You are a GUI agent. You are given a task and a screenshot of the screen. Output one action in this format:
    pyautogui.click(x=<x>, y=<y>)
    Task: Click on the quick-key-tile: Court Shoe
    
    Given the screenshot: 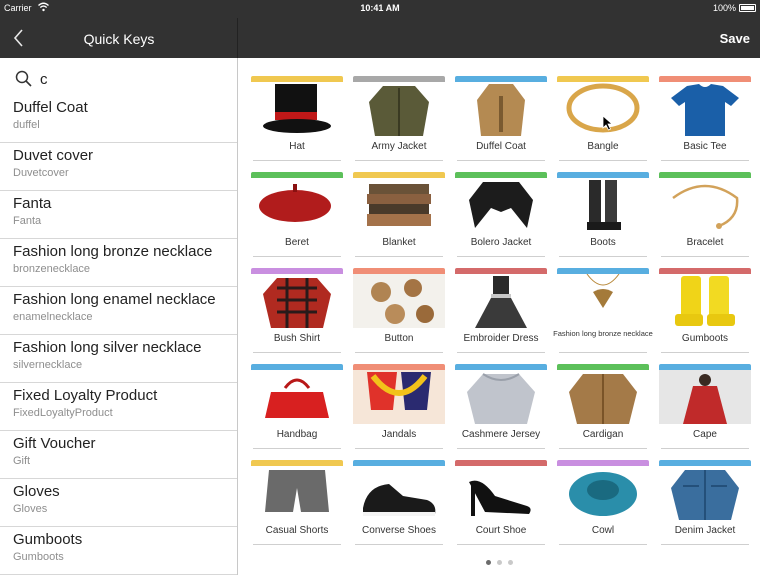 What is the action you would take?
    pyautogui.click(x=501, y=502)
    